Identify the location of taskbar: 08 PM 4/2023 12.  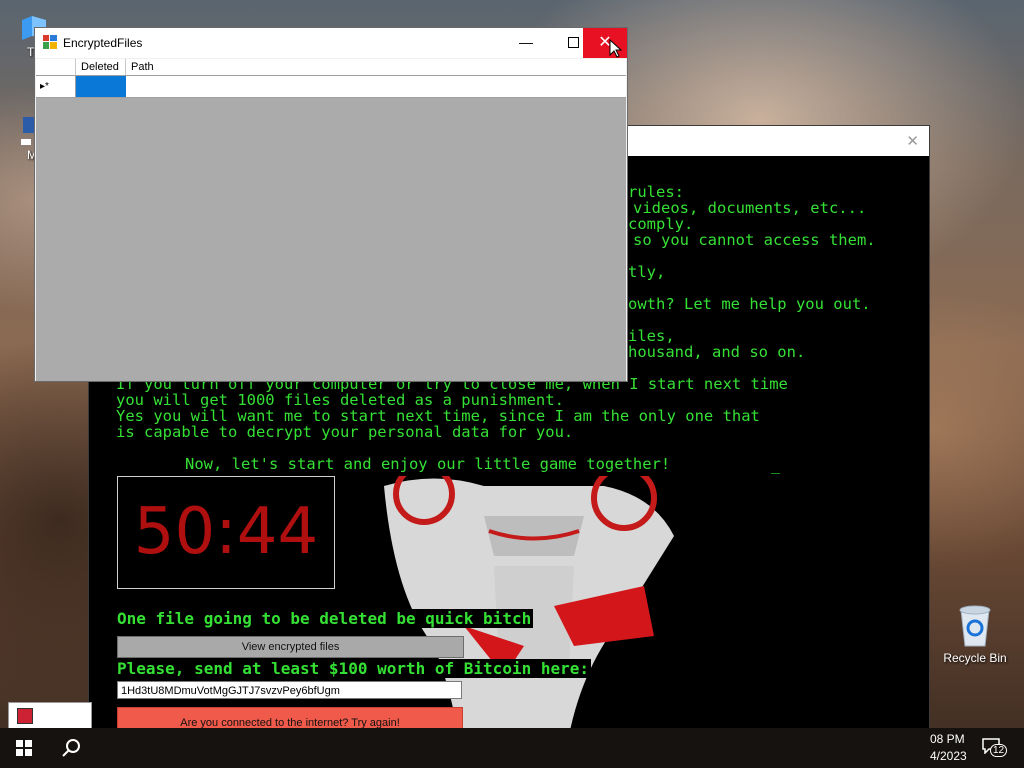
(512, 748).